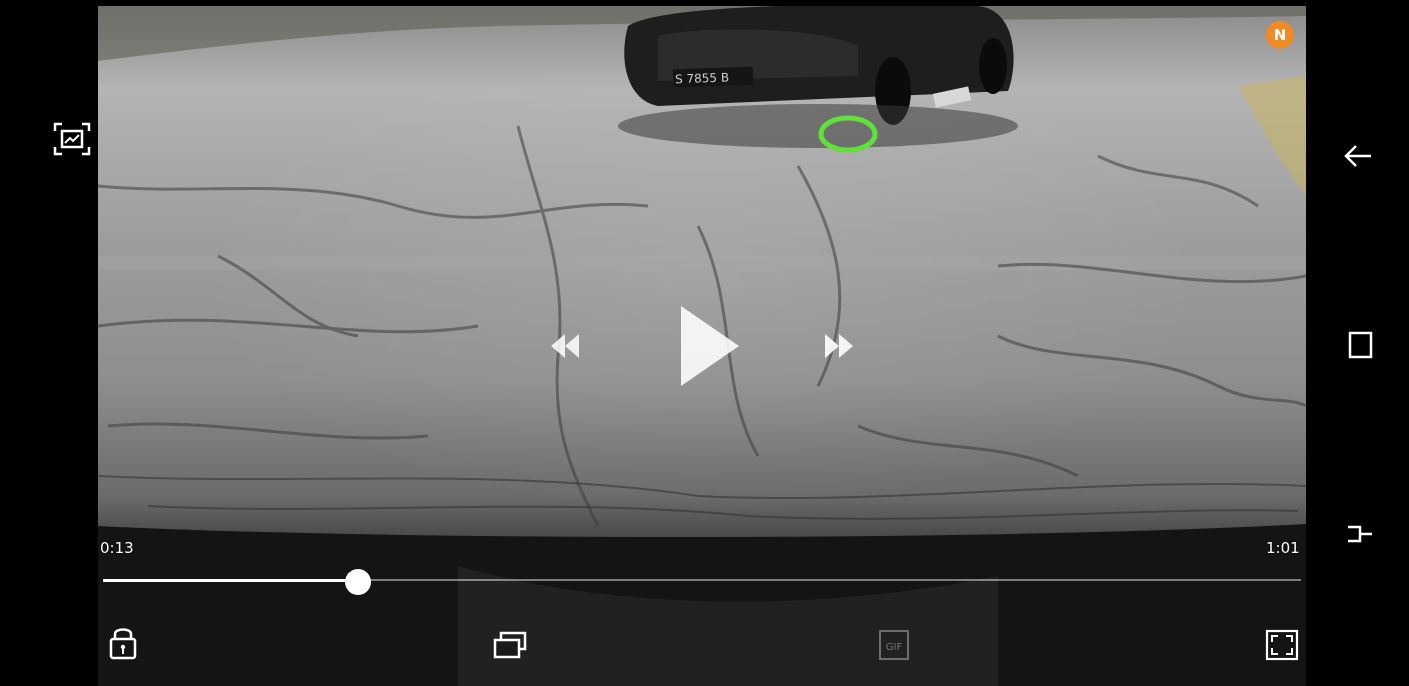 This screenshot has width=1409, height=686. I want to click on fullscreen-icon, so click(1282, 645).